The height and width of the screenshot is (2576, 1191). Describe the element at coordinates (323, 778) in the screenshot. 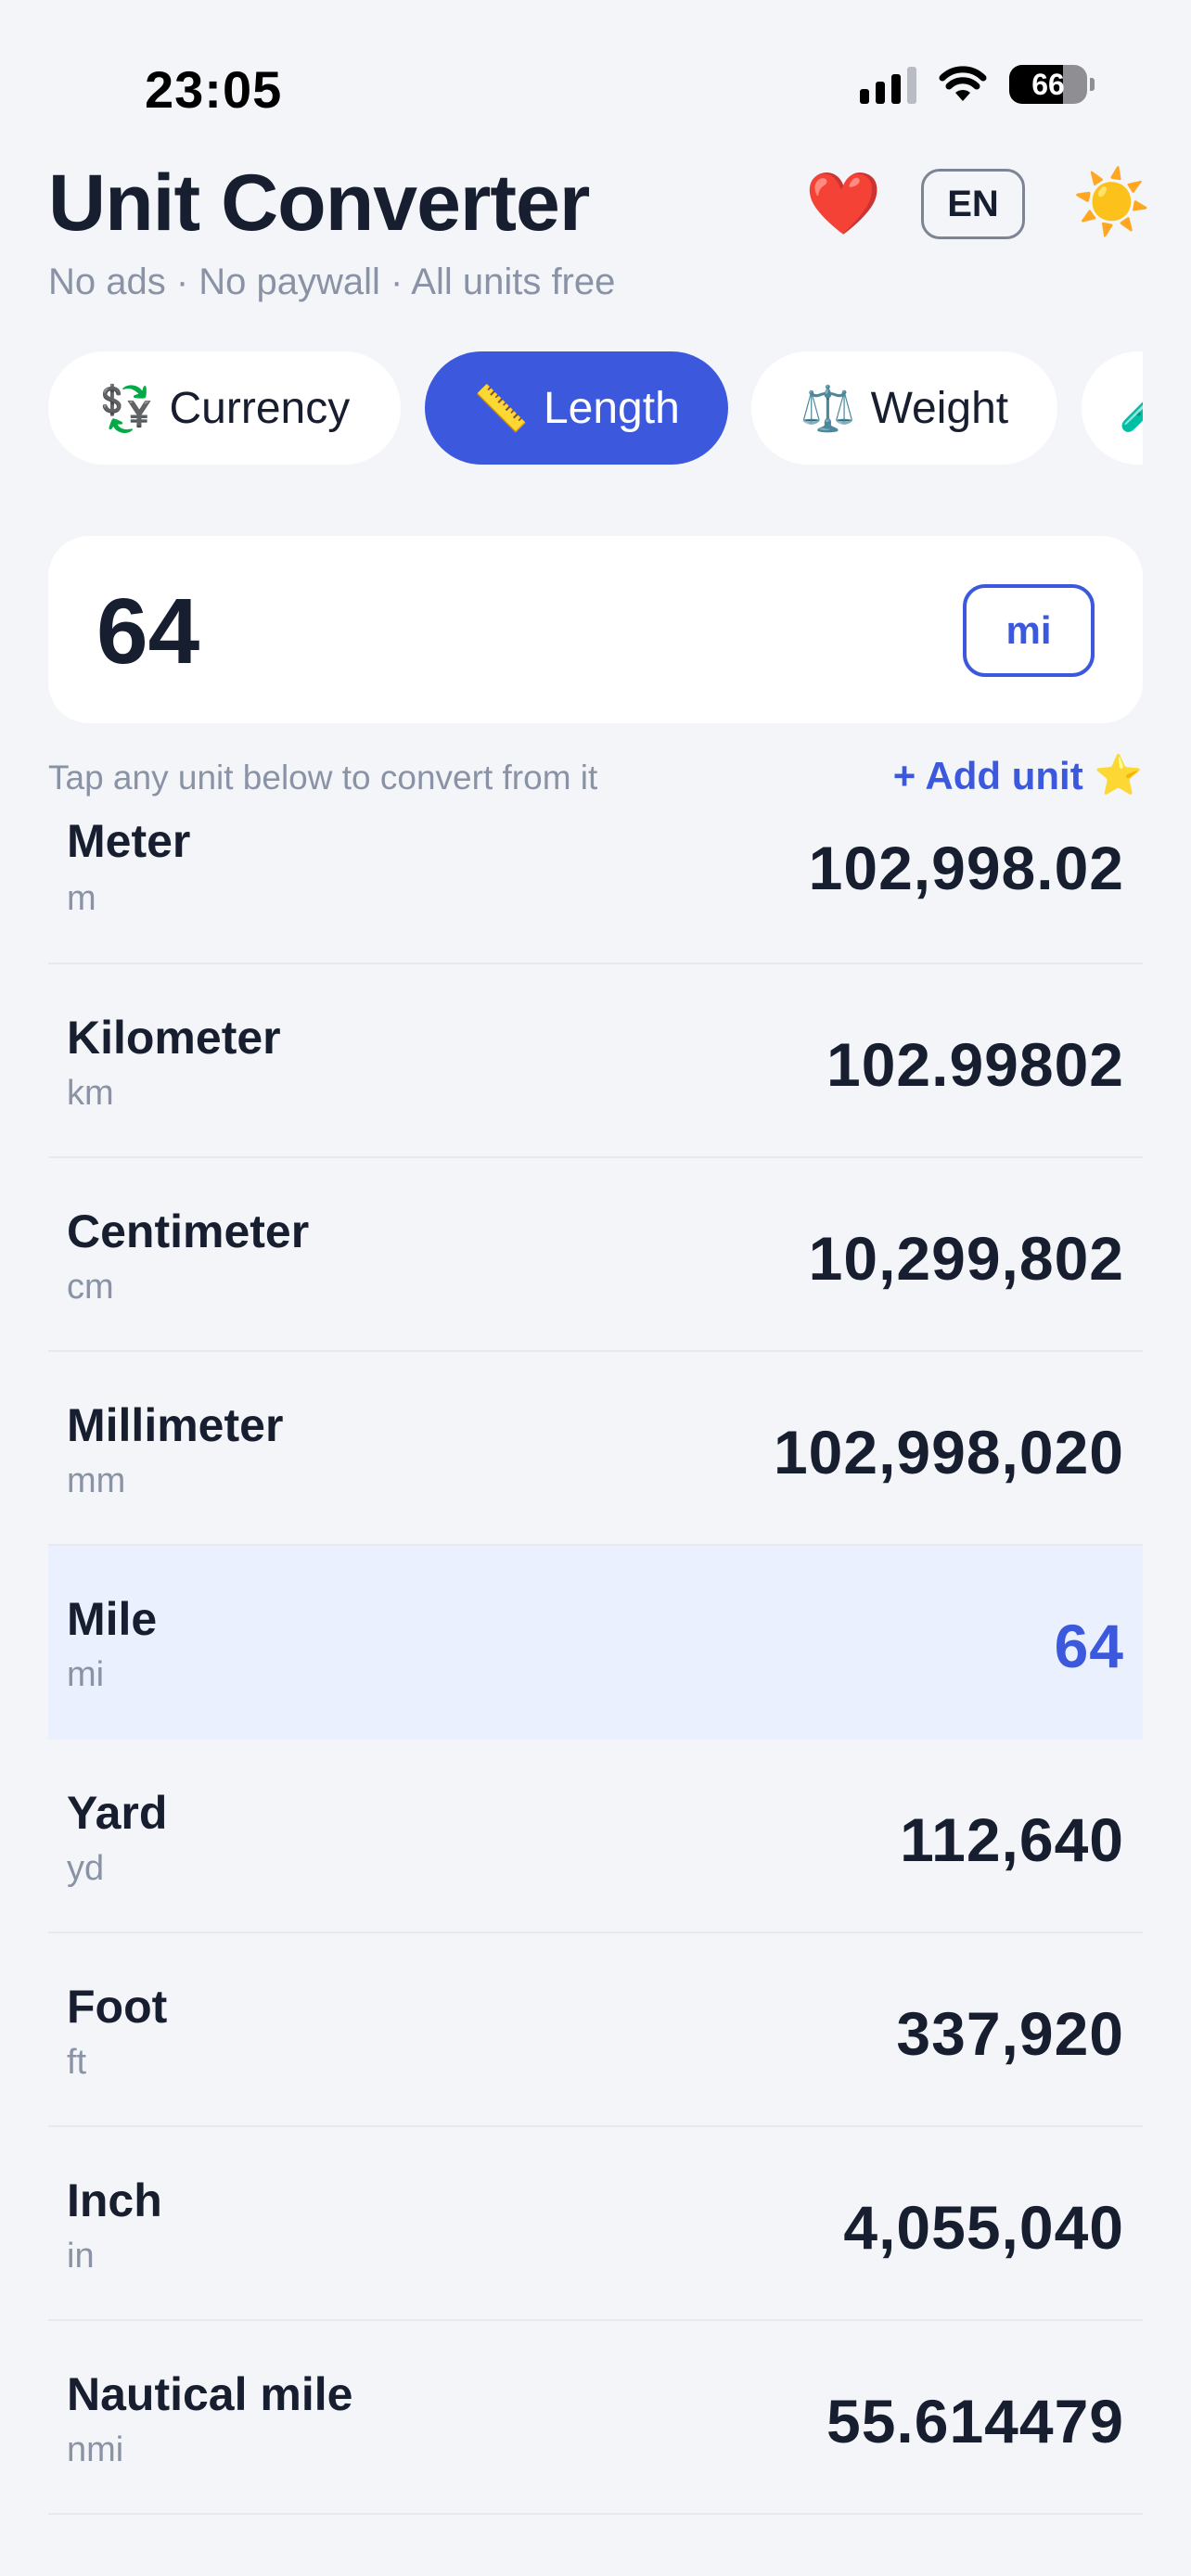

I see `conversion-hint: Tap any unit below to convert from it` at that location.